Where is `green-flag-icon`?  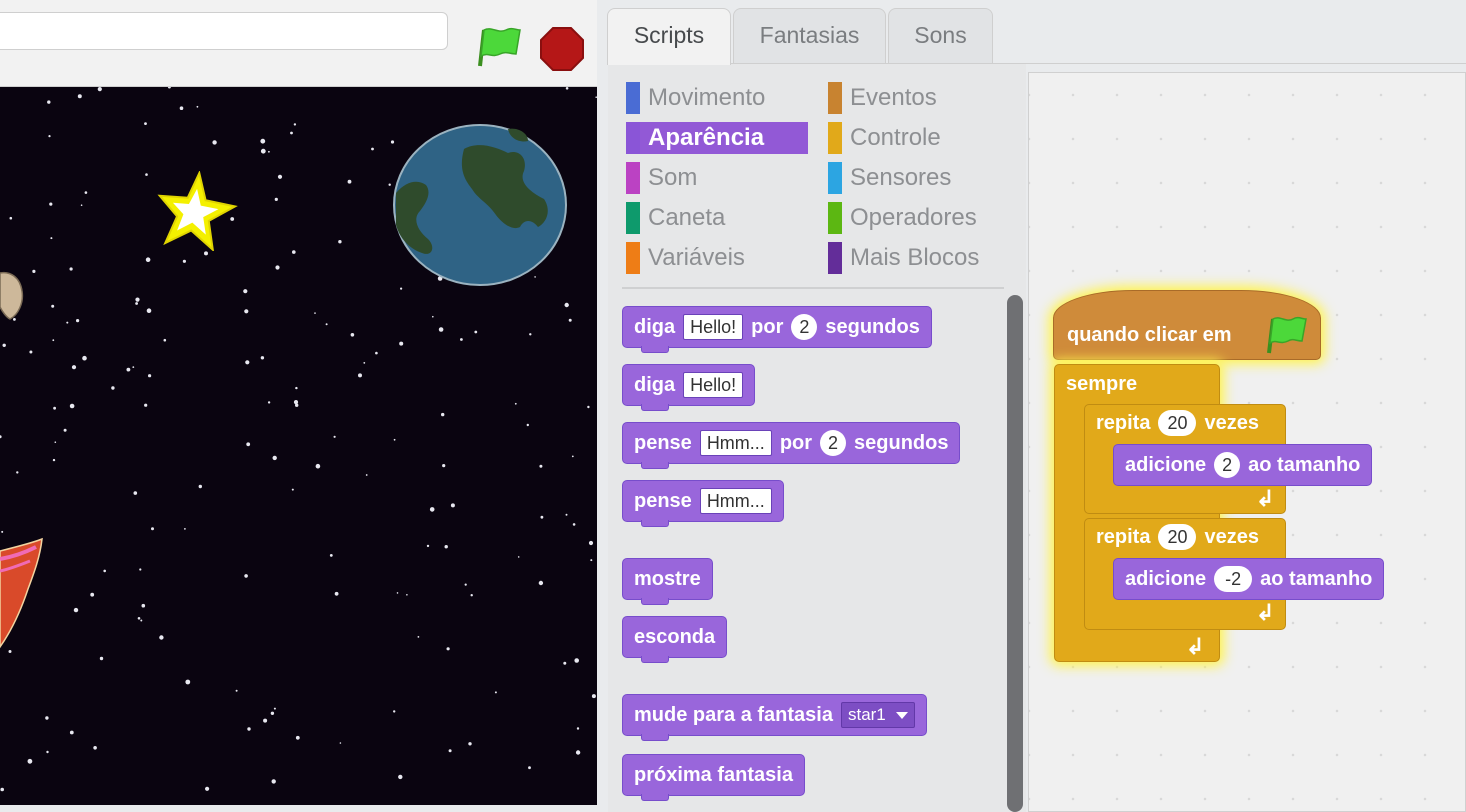 green-flag-icon is located at coordinates (499, 47).